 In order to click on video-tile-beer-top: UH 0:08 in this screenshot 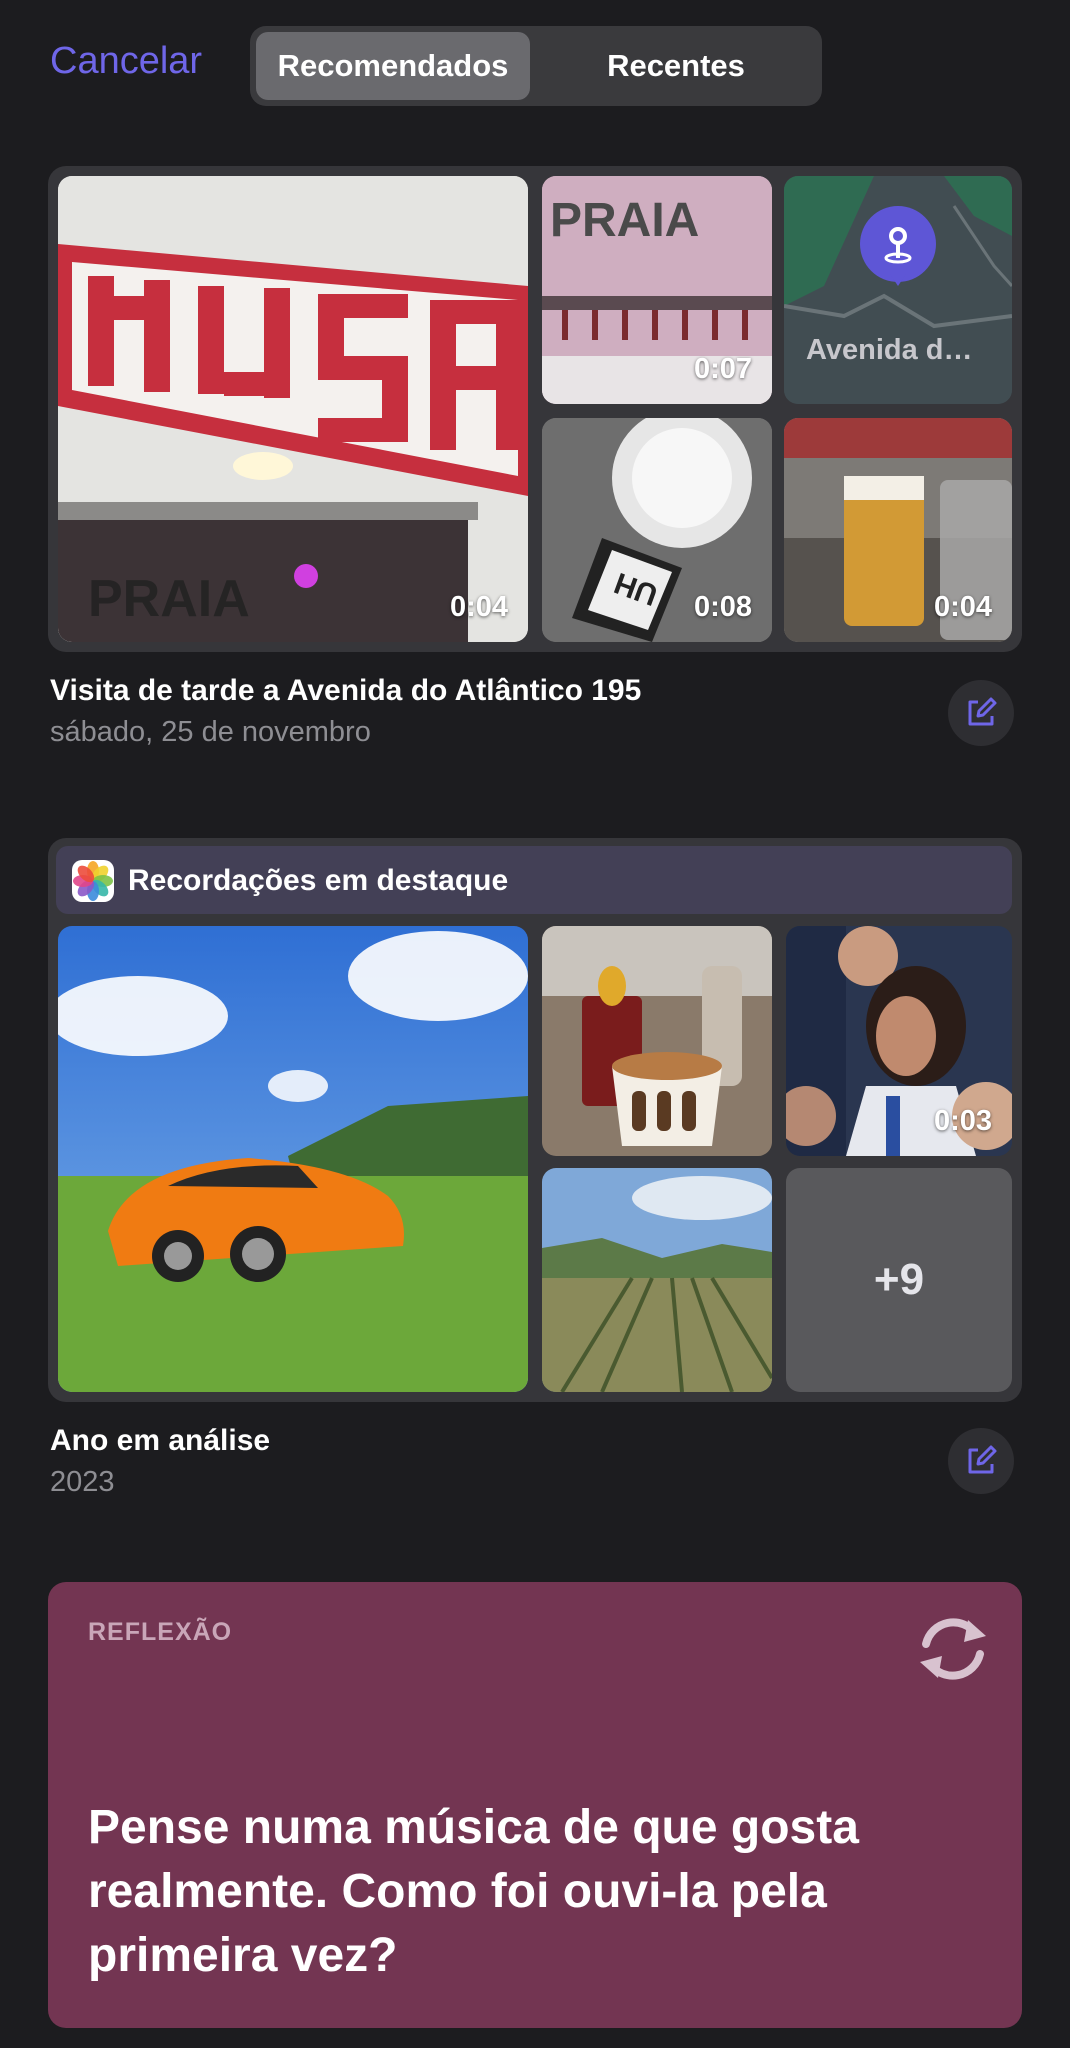, I will do `click(657, 530)`.